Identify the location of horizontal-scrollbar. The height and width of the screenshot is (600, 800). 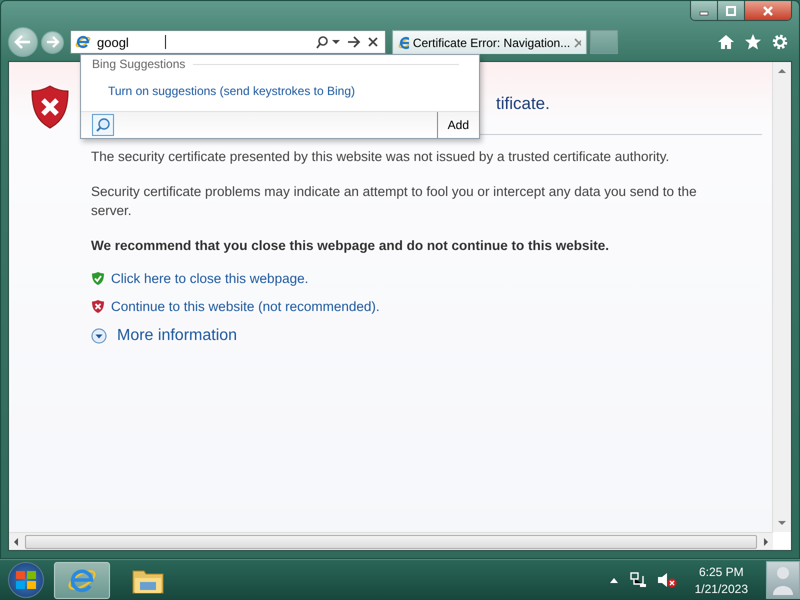
(391, 541).